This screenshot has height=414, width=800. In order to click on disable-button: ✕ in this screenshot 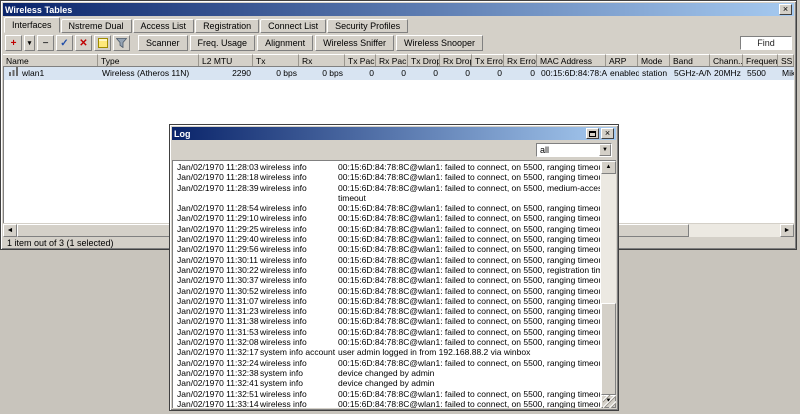, I will do `click(83, 43)`.